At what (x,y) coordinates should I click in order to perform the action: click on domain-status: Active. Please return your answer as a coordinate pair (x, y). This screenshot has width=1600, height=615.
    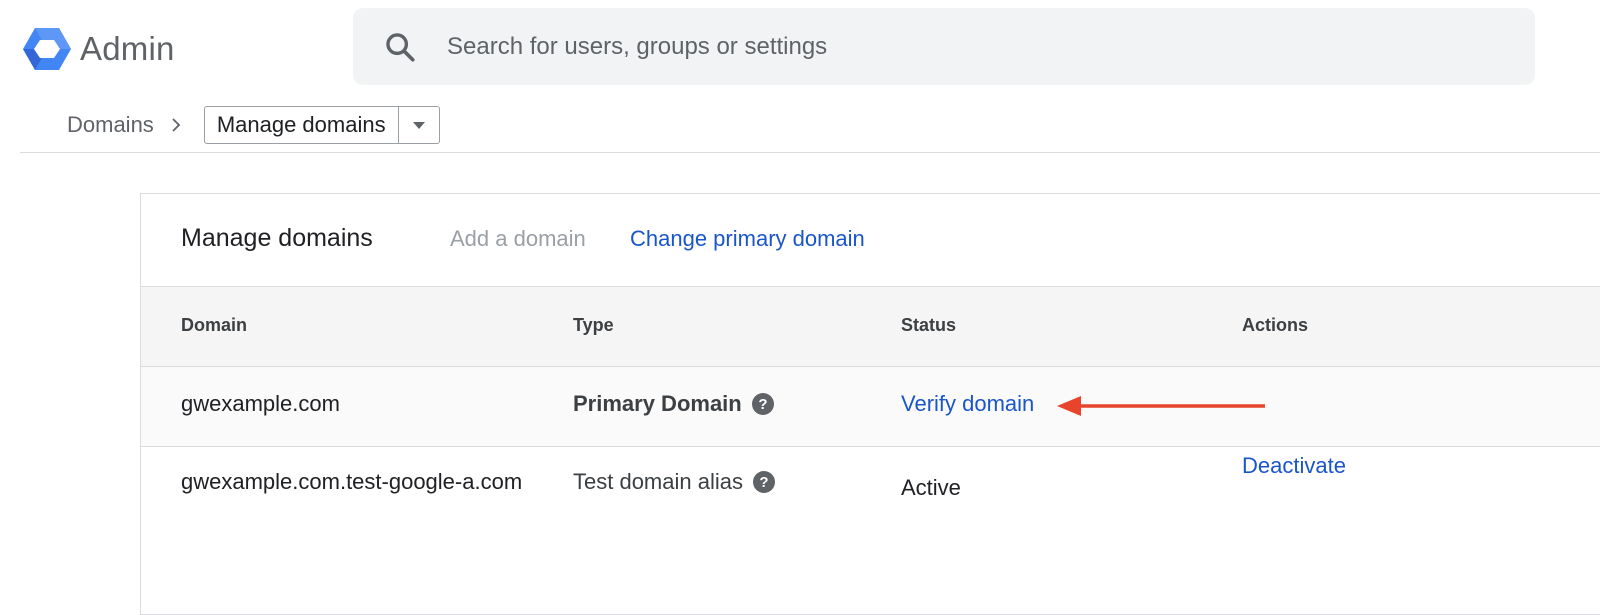
    Looking at the image, I should click on (931, 487).